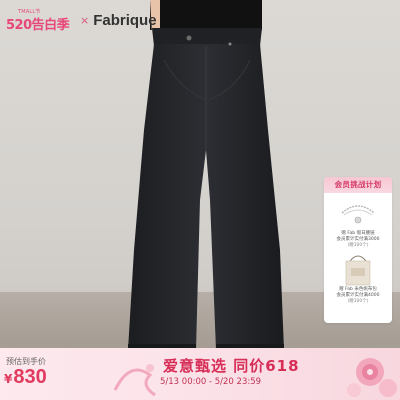 The image size is (400, 400). I want to click on promo-logo-main: 520告白季, so click(38, 25).